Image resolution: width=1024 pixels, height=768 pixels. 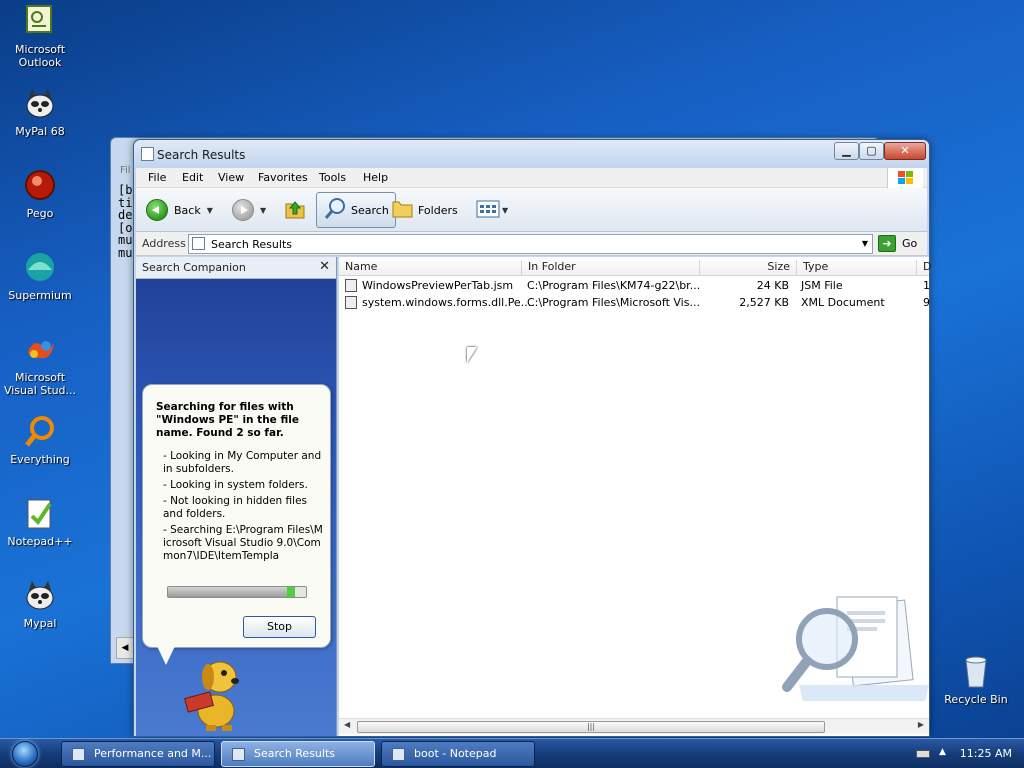 What do you see at coordinates (324, 266) in the screenshot?
I see `companion-close-icon: ✕` at bounding box center [324, 266].